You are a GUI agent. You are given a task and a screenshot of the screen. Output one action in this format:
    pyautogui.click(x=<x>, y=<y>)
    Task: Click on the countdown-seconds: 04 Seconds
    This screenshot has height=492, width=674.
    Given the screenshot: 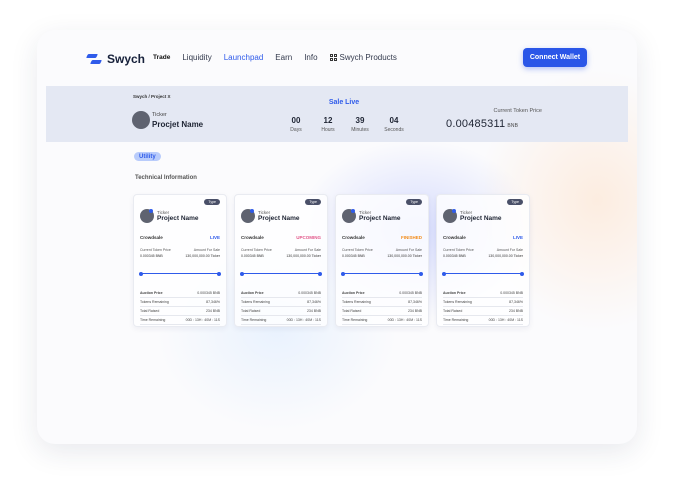 What is the action you would take?
    pyautogui.click(x=394, y=124)
    